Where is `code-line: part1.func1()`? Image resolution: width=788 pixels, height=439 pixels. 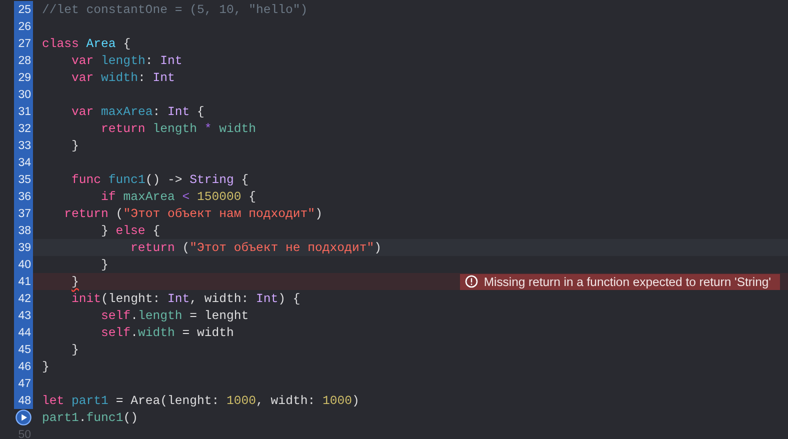 code-line: part1.func1() is located at coordinates (90, 417).